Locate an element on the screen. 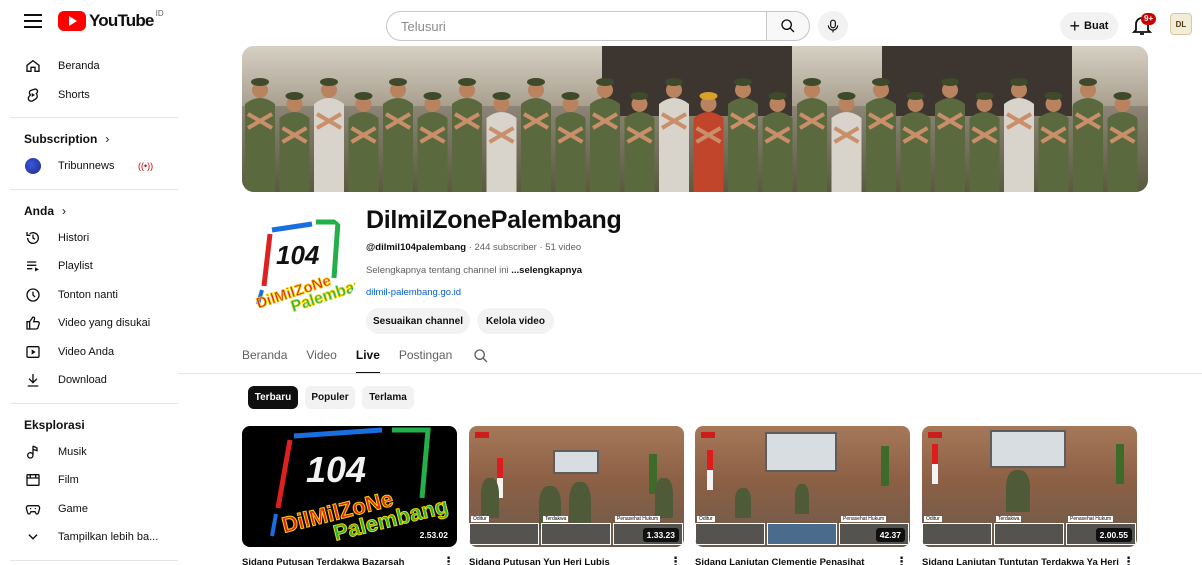 This screenshot has width=1202, height=565. plus-icon: + is located at coordinates (1075, 26).